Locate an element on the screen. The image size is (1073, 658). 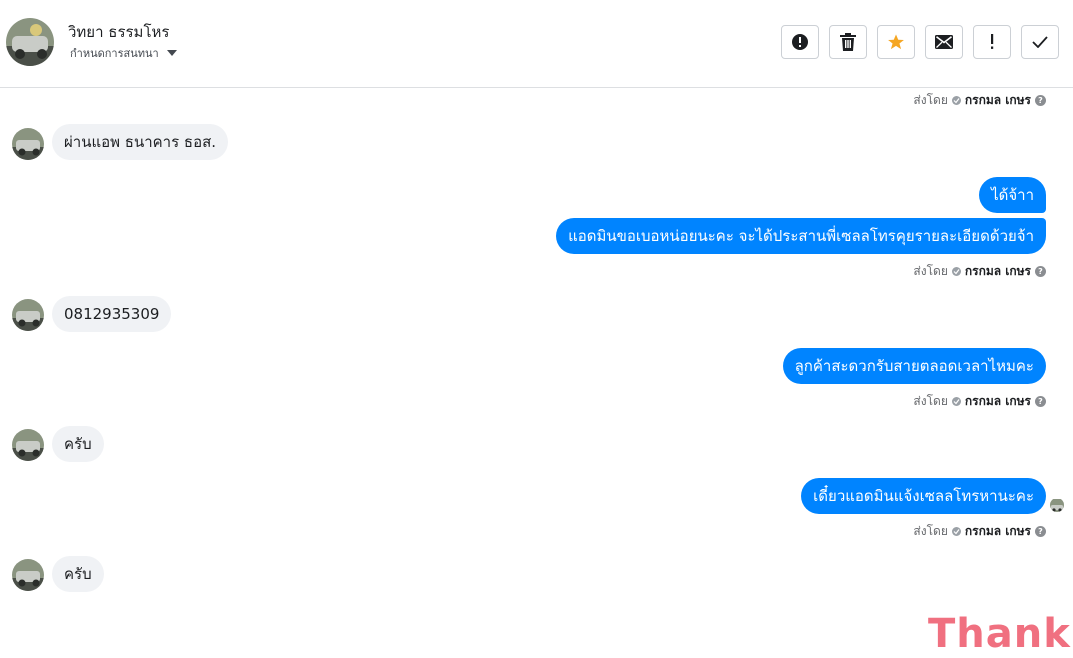
outgoing-message: เดี๋ยวแอดมินแจ้งเซลลโทรหานะคะ is located at coordinates (923, 496).